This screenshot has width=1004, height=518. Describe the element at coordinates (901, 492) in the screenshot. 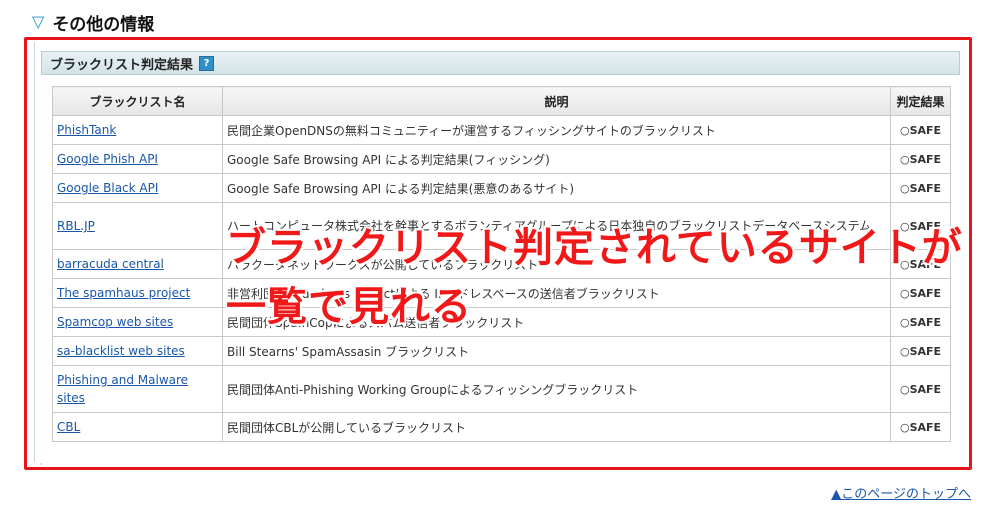

I see `page-top-link: ▲このページのトップへ` at that location.